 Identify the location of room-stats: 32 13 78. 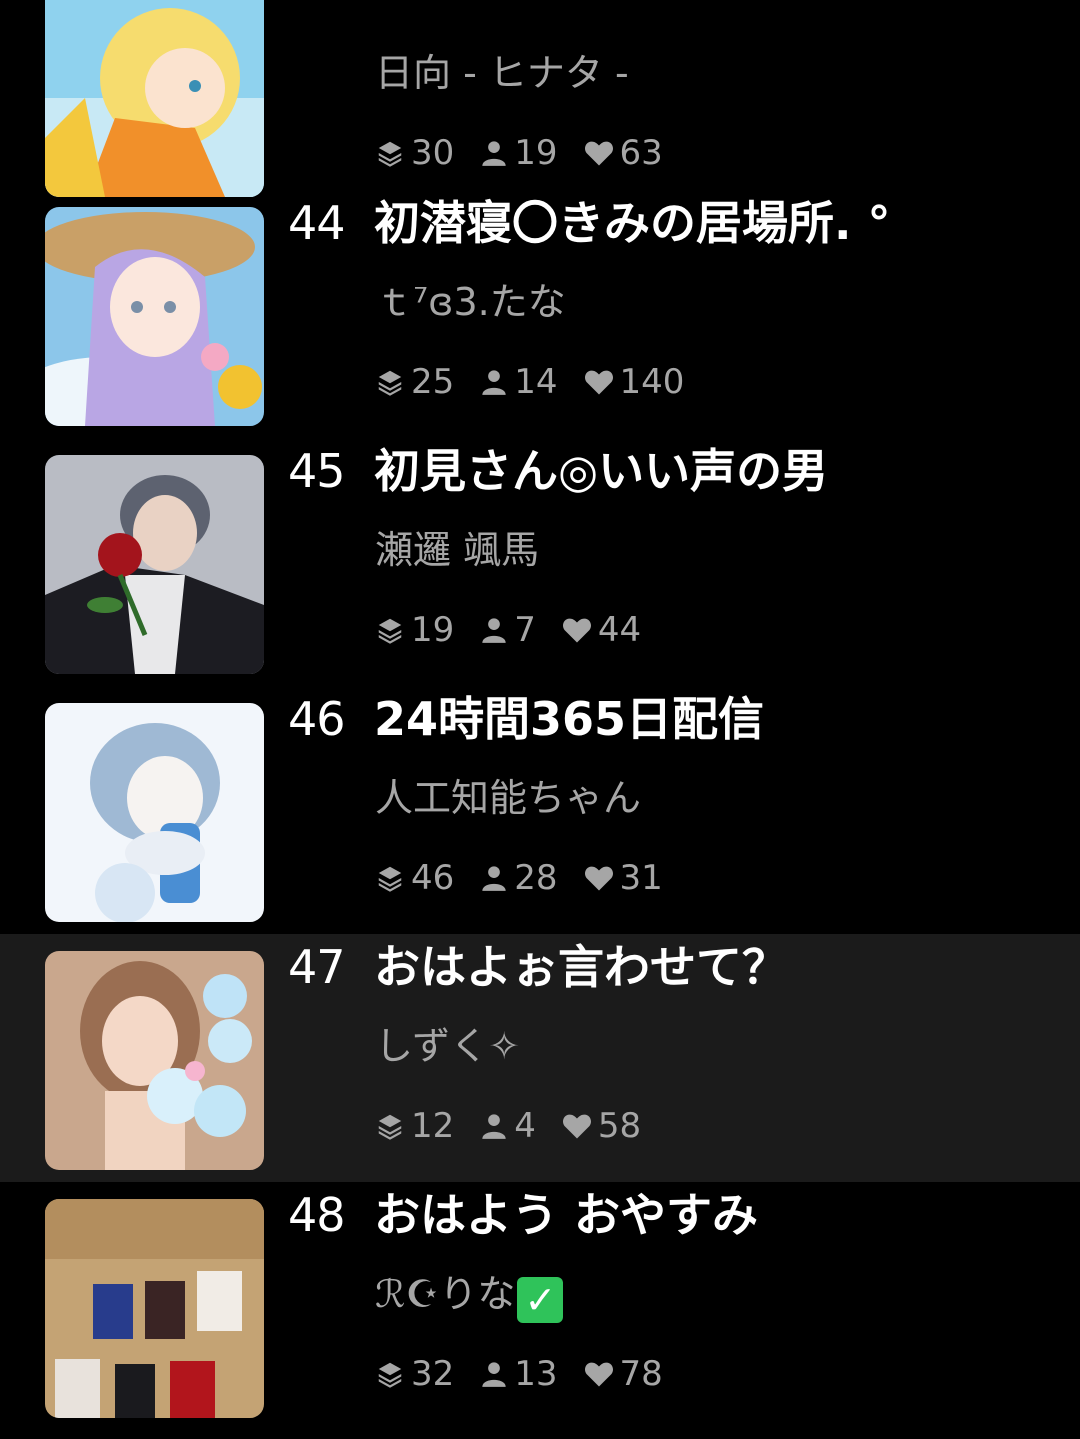
(532, 1374).